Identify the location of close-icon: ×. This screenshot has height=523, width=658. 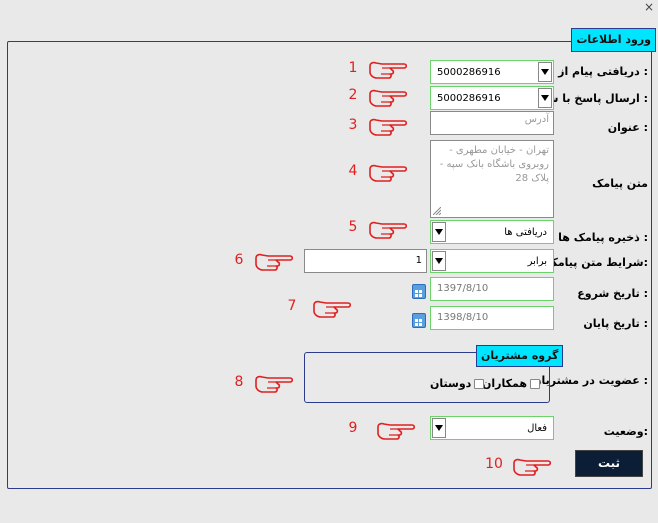
(649, 7).